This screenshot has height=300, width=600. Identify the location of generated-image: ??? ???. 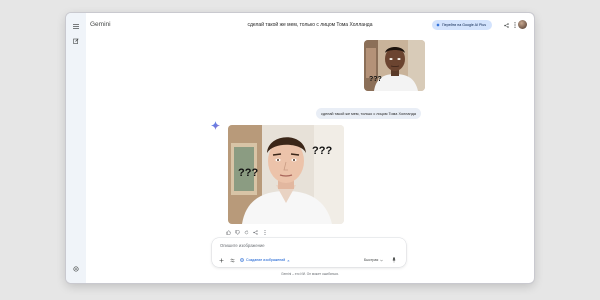
(286, 174).